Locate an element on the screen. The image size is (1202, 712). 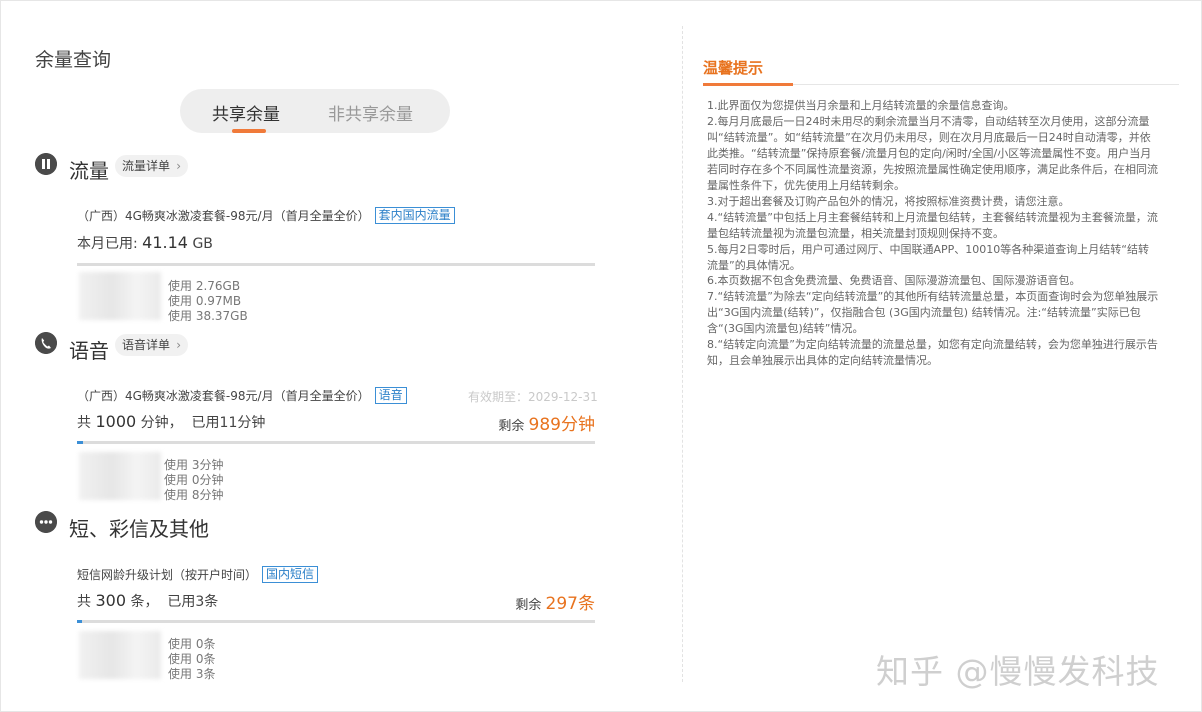
sms-total-value: 300 is located at coordinates (110, 600).